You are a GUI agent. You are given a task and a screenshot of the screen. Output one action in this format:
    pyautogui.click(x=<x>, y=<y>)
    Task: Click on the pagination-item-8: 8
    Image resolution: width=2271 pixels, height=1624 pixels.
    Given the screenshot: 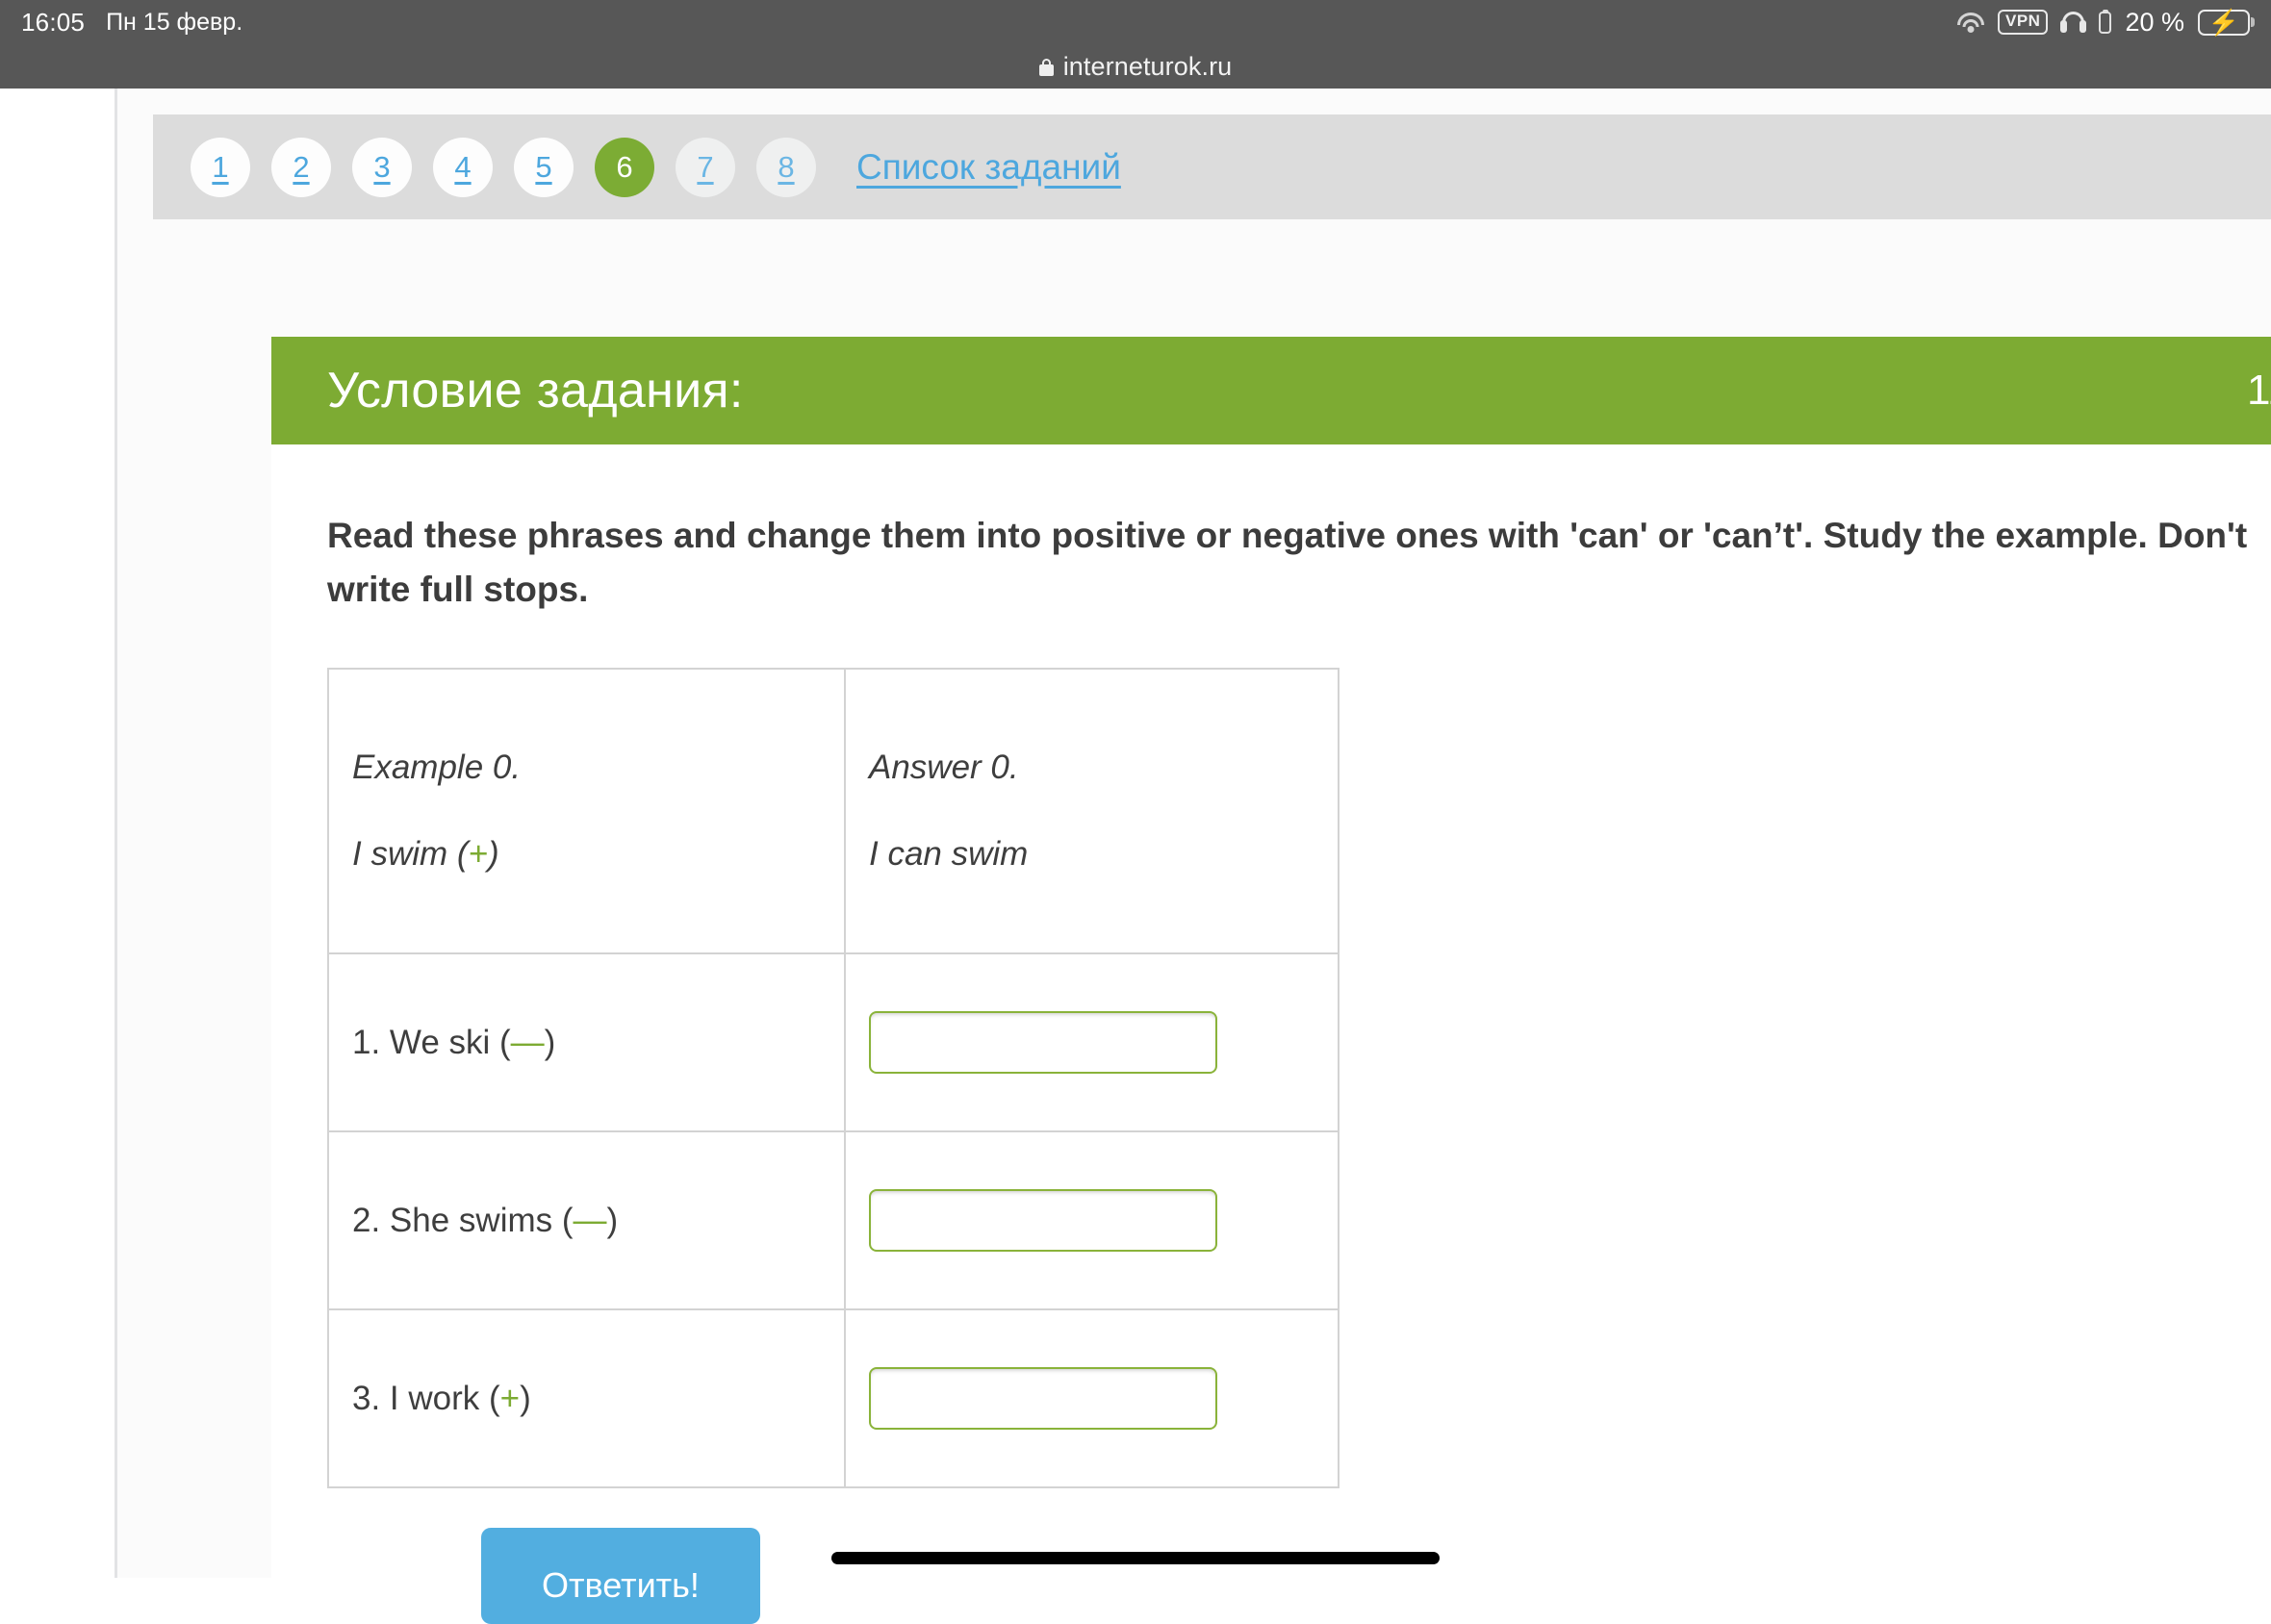 What is the action you would take?
    pyautogui.click(x=786, y=167)
    